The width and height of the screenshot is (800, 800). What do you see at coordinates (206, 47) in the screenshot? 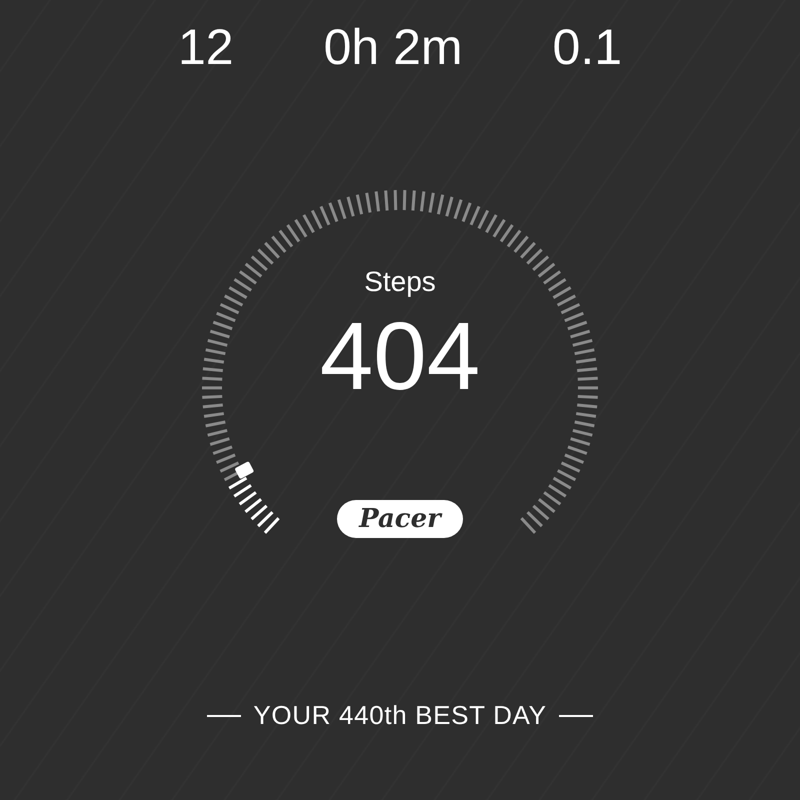
I see `stat-value: 12` at bounding box center [206, 47].